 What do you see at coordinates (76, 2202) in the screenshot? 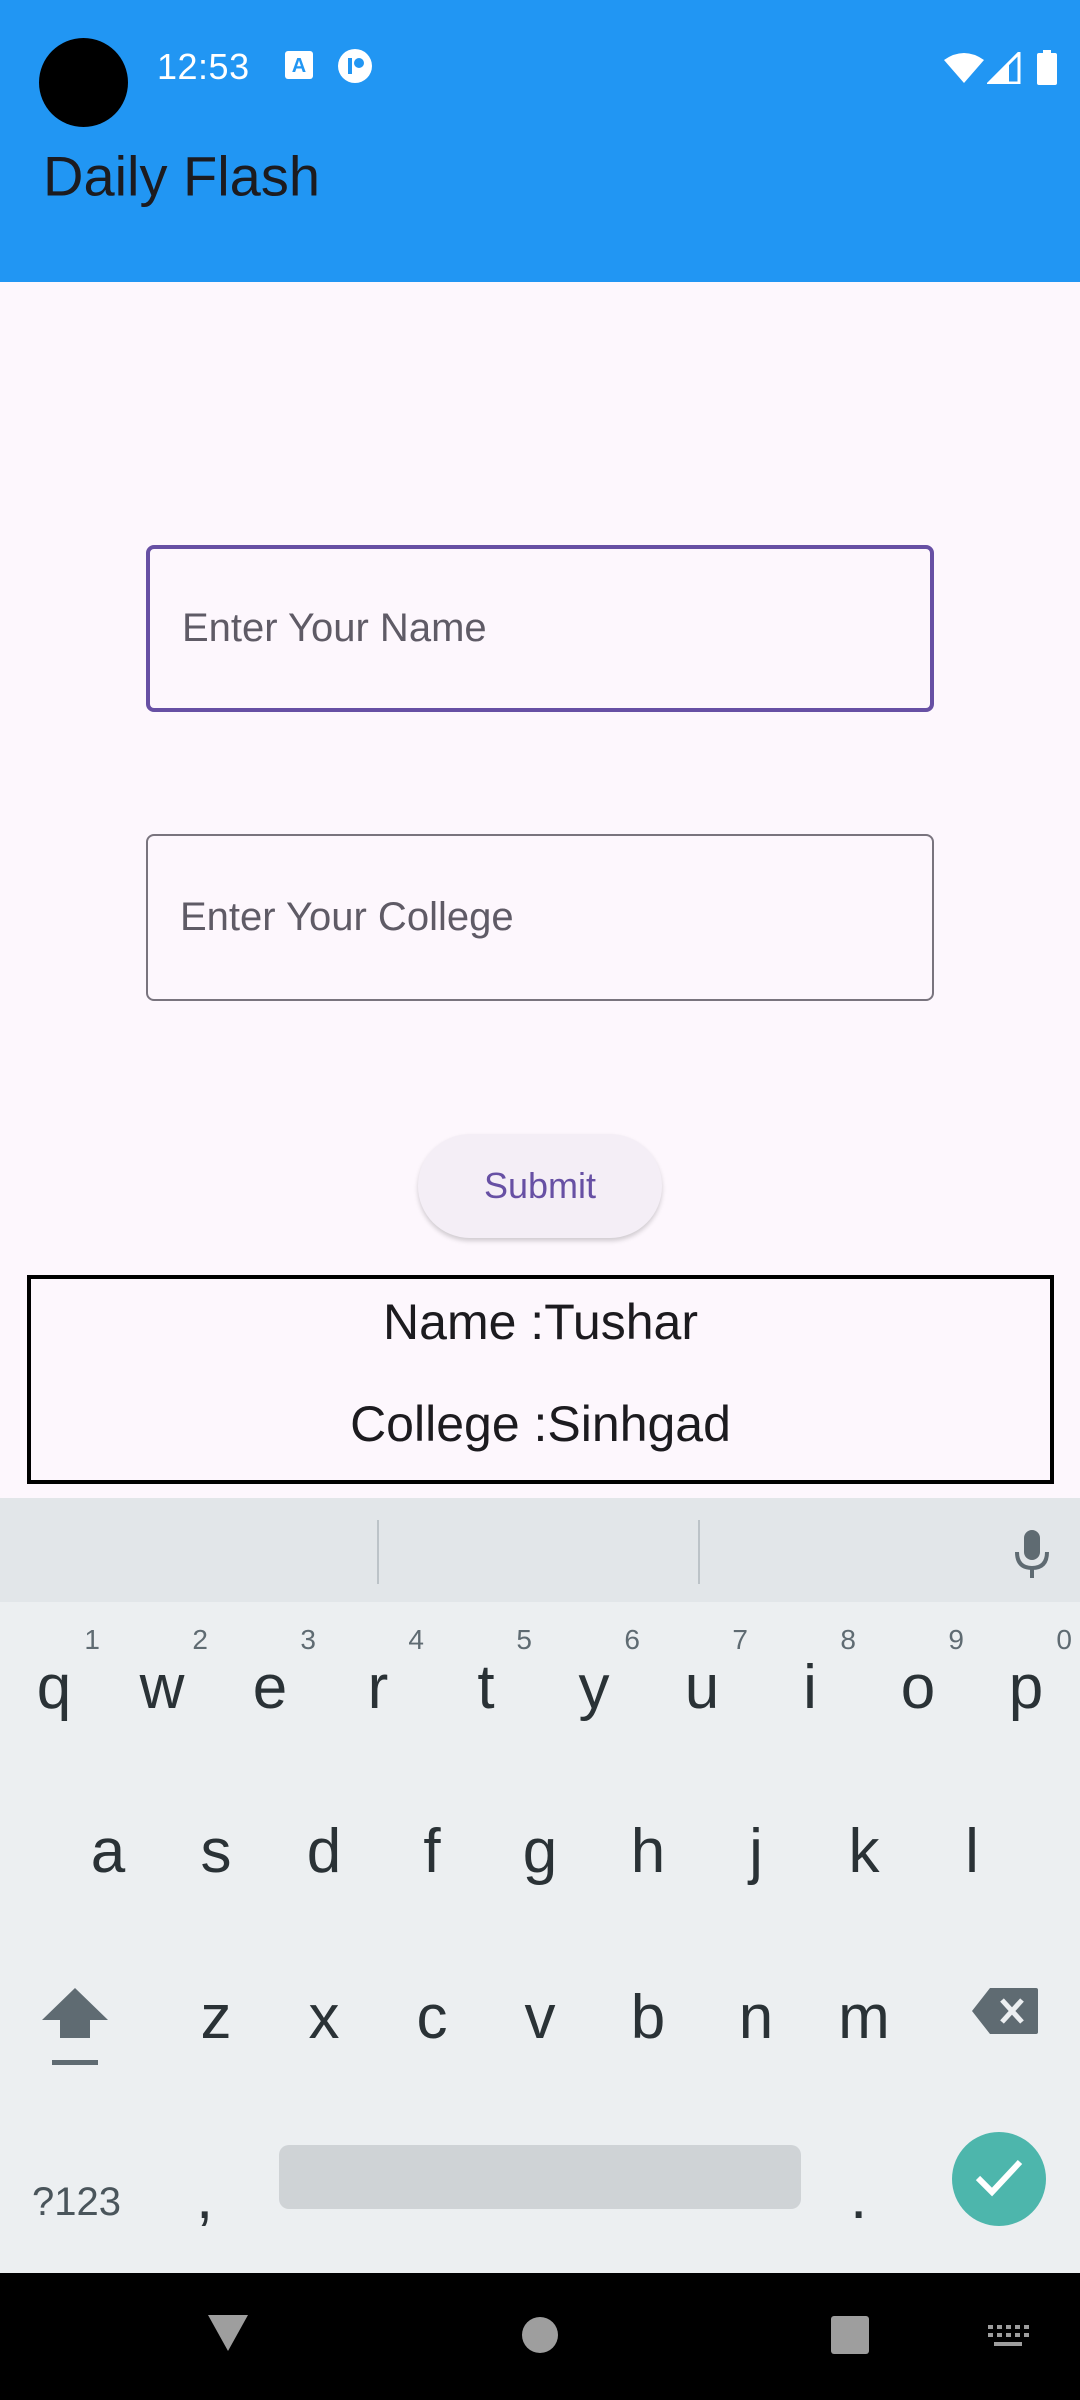
I see `symbols-key: ?123` at bounding box center [76, 2202].